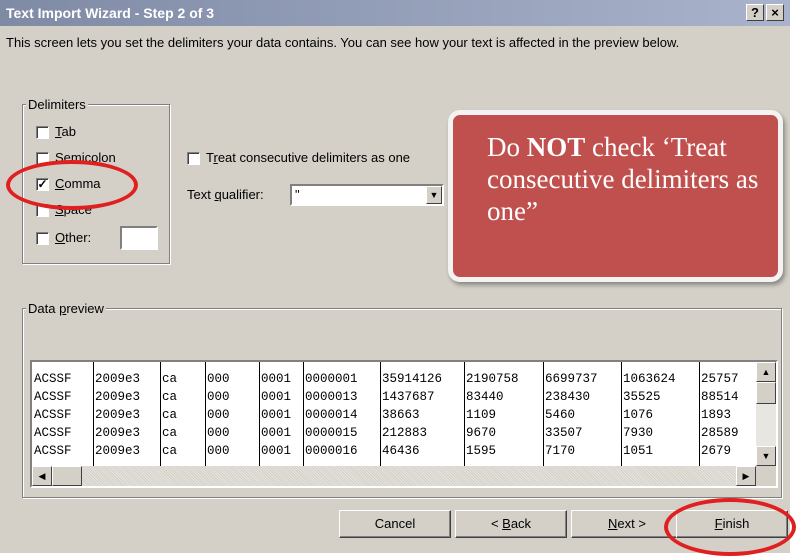  I want to click on cancel-button: Cancel, so click(395, 524).